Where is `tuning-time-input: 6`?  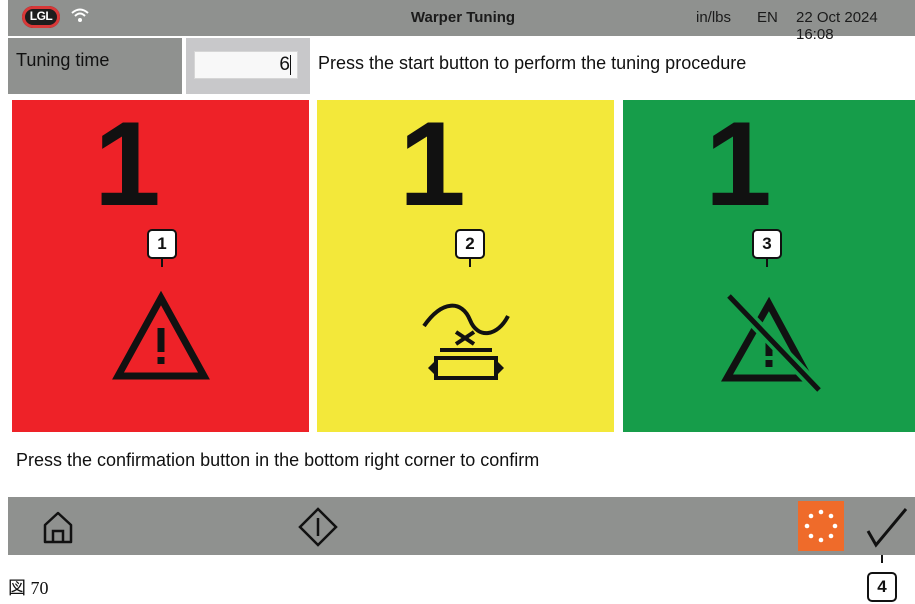
tuning-time-input: 6 is located at coordinates (246, 65).